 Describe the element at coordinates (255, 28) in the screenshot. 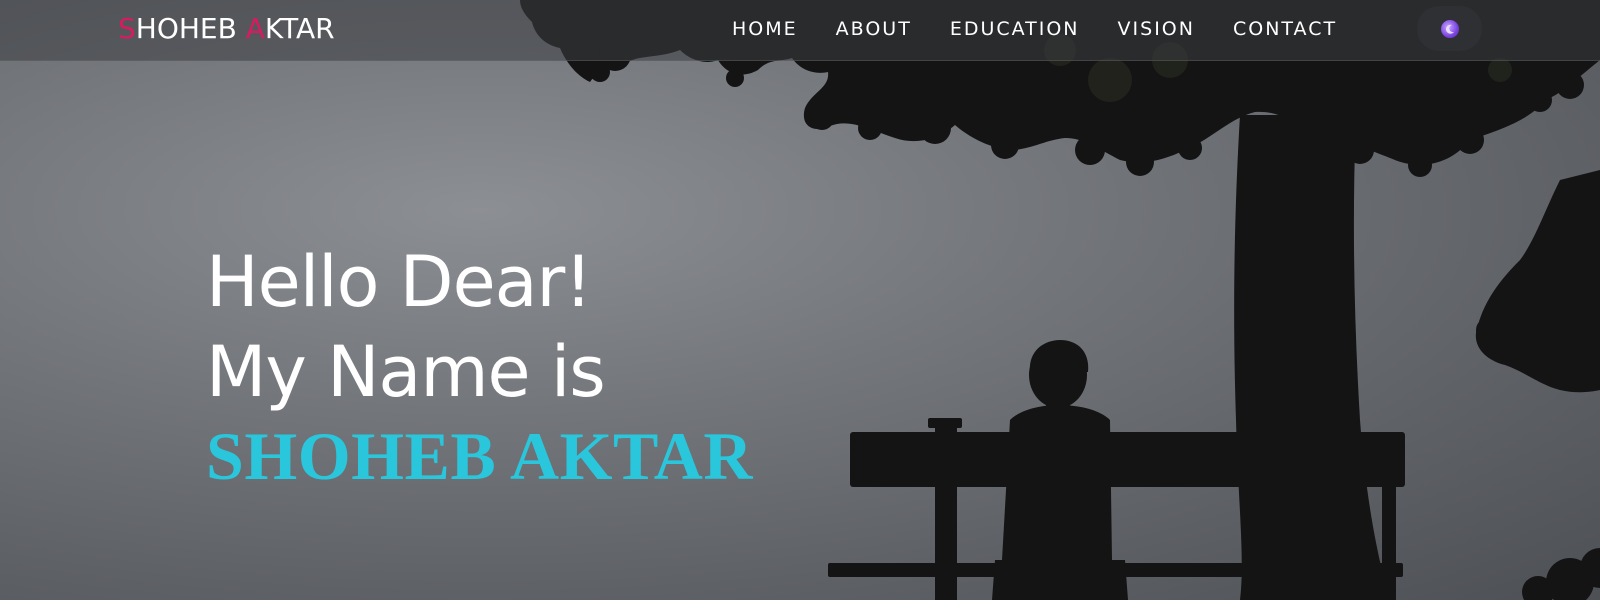

I see `brand-initial-last: A` at that location.